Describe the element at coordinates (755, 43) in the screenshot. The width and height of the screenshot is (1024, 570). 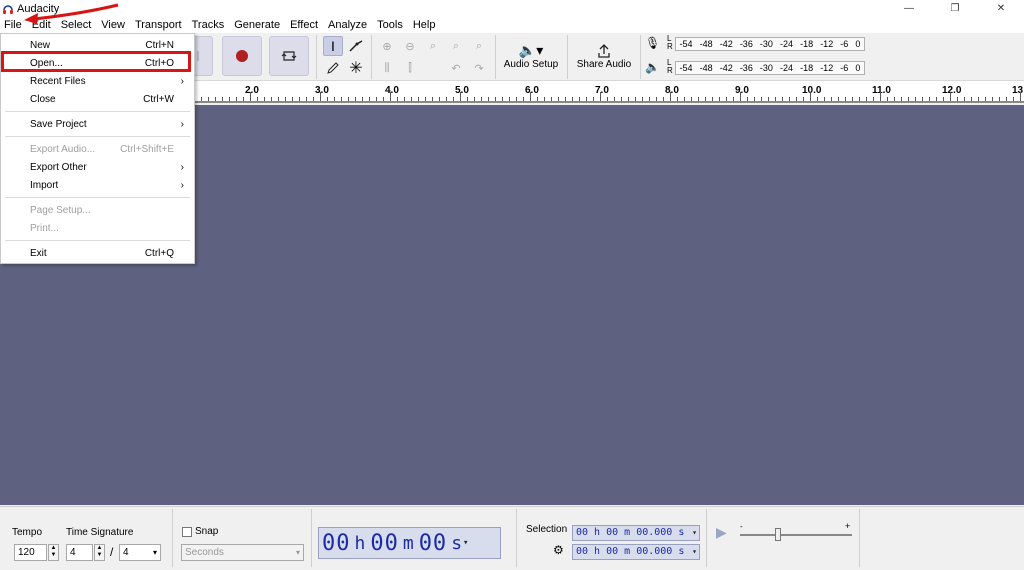
I see `record-meter: 🎙 LR -54 -48 -42 -36 -30 -24 -18 -12 -6 0` at that location.